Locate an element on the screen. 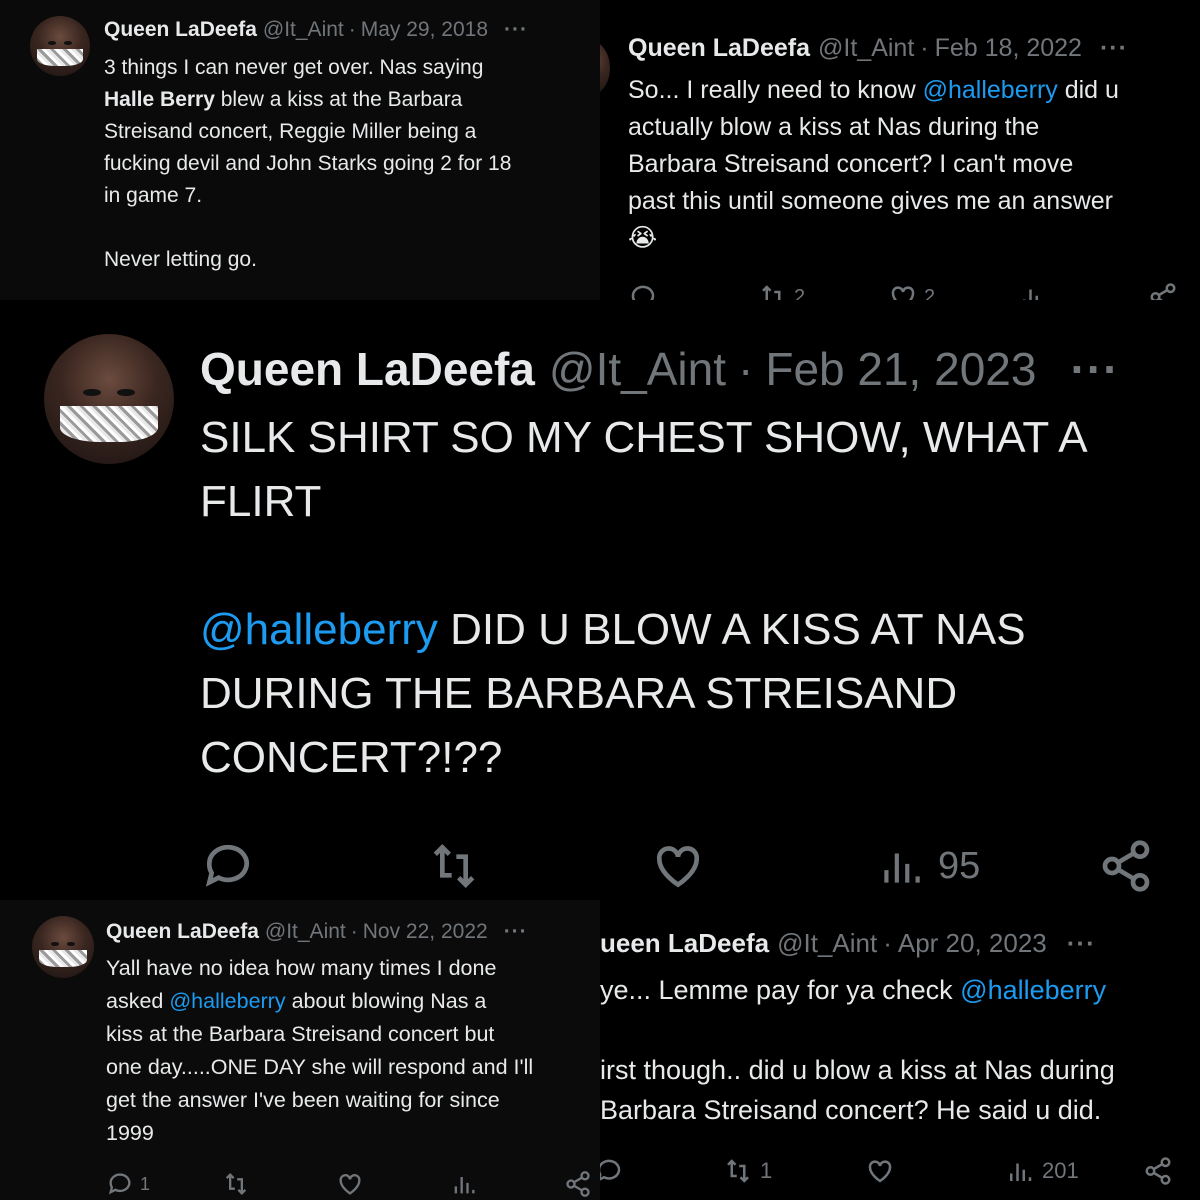 The image size is (1200, 1200). author-name: ueen LaDeefa is located at coordinates (684, 943).